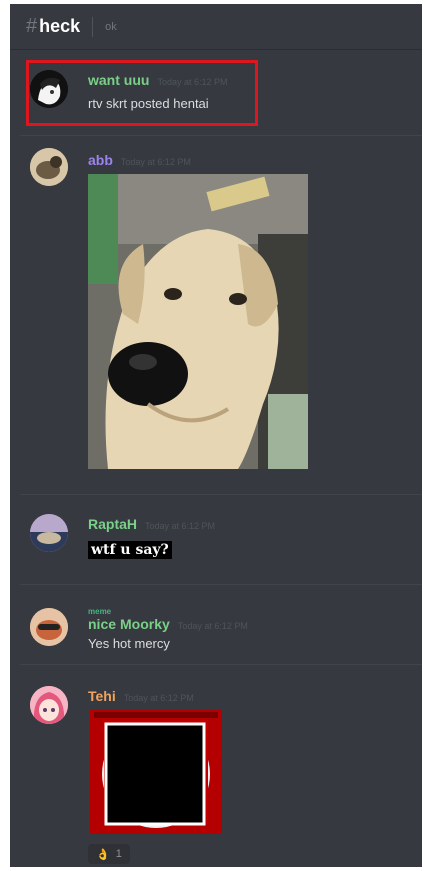  I want to click on channel-header: # heck ok, so click(216, 27).